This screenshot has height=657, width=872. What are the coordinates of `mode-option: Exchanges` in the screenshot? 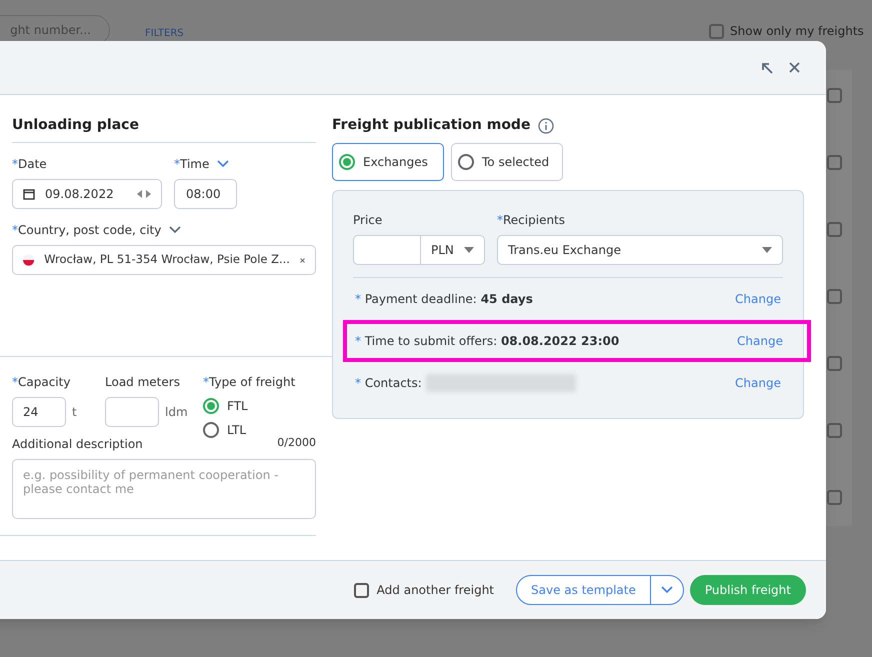 It's located at (388, 162).